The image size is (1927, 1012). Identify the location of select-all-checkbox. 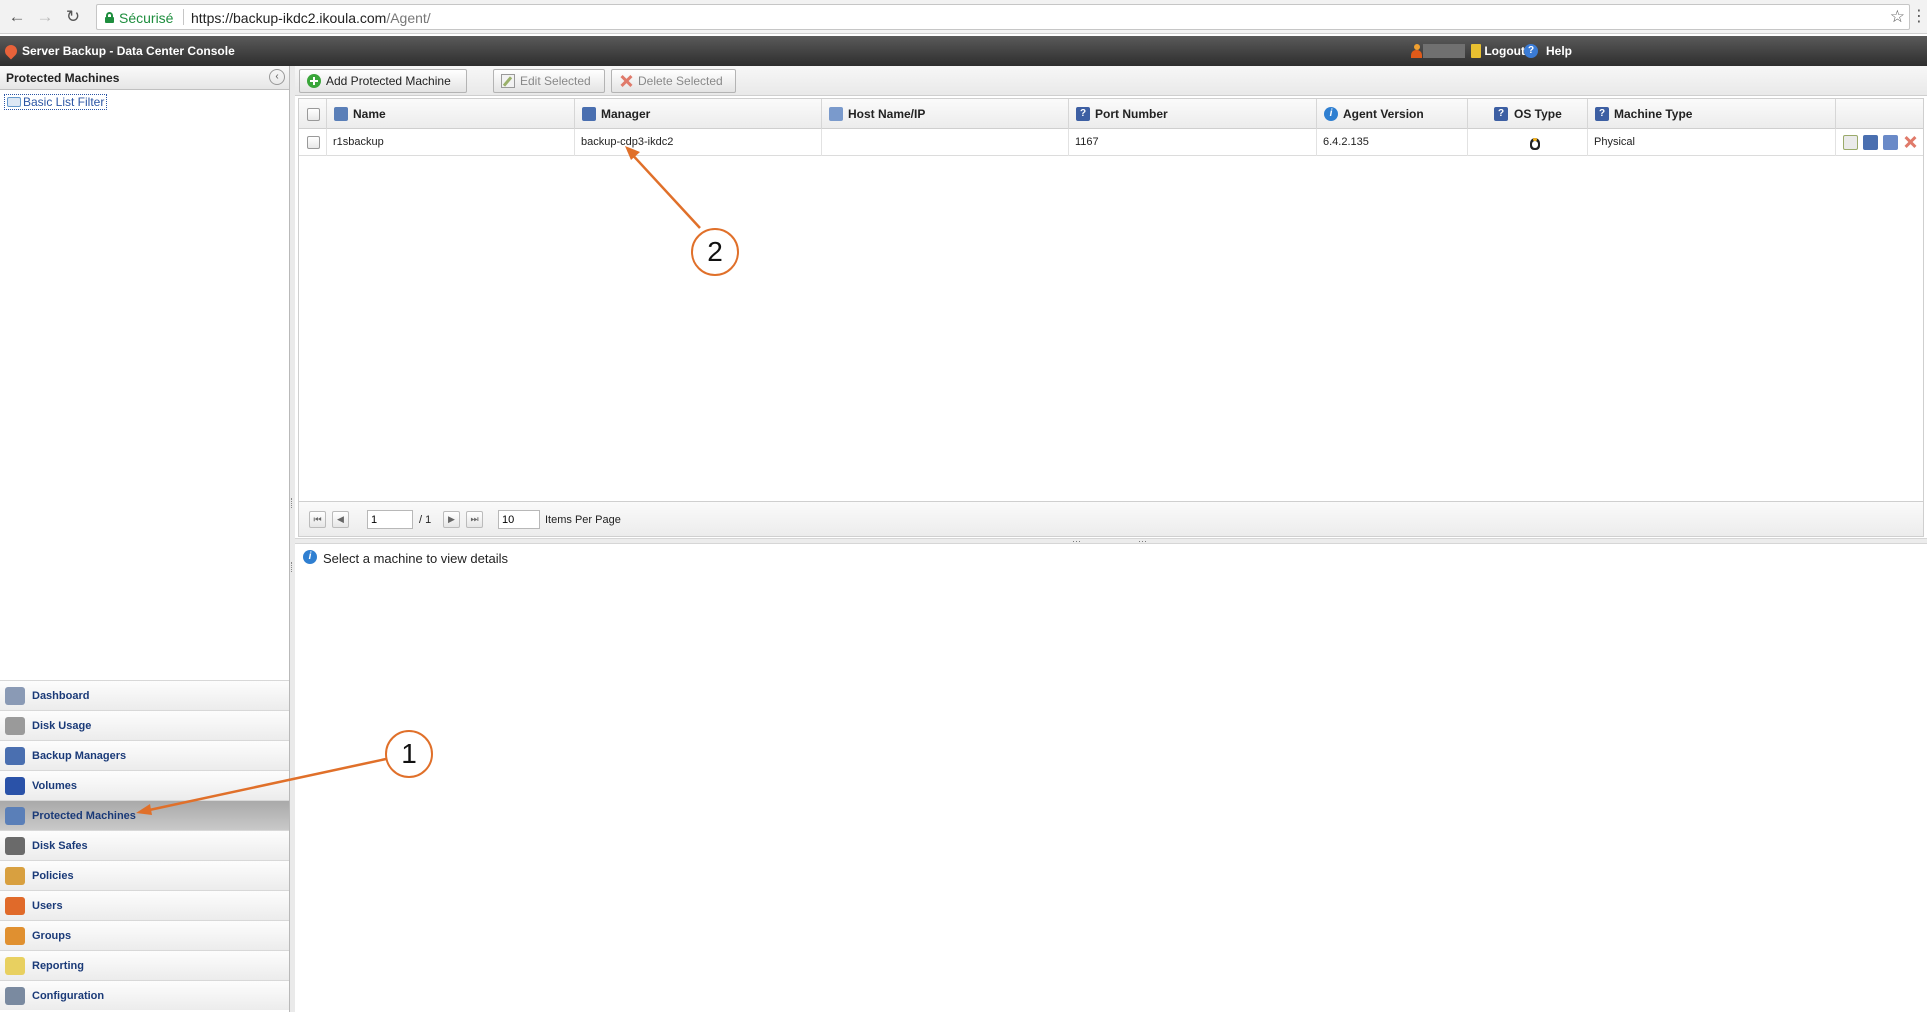
(313, 114).